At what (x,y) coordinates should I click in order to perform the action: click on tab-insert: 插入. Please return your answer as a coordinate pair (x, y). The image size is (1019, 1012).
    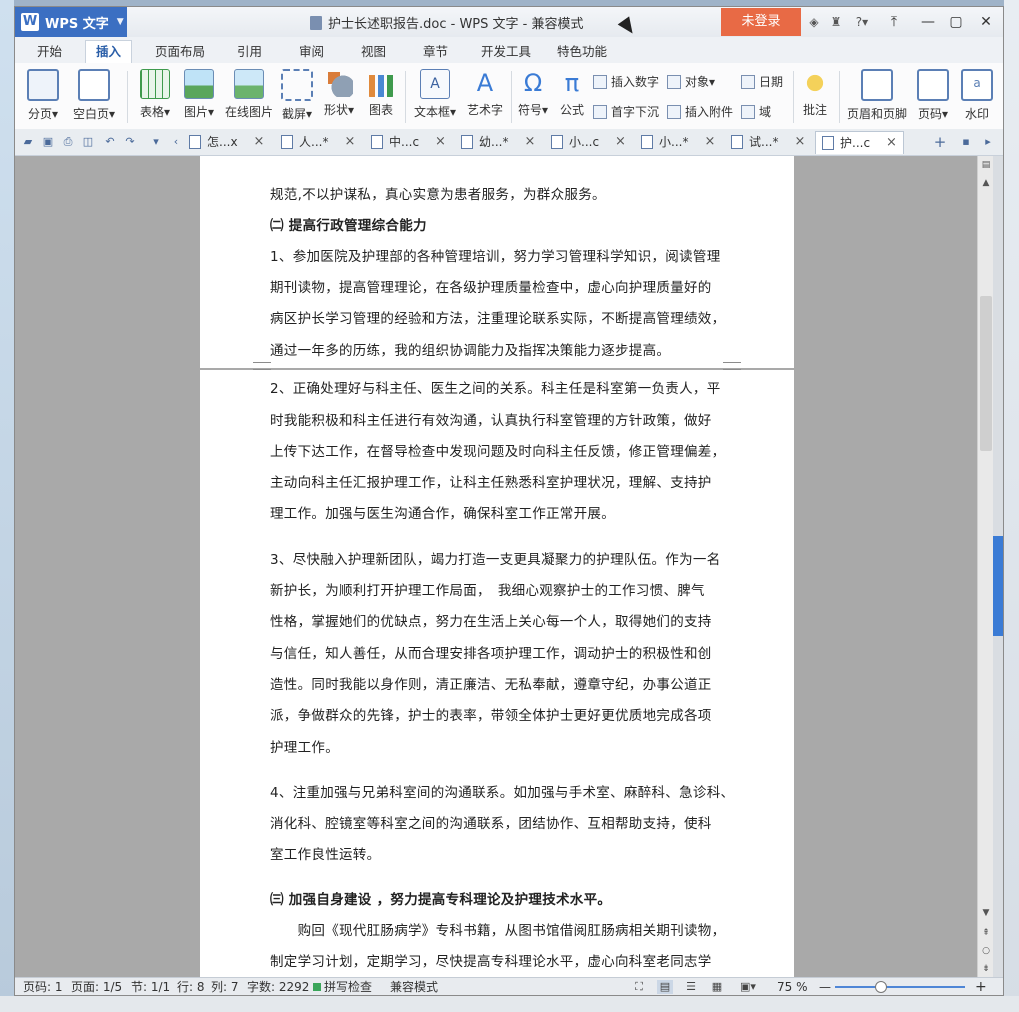
    Looking at the image, I should click on (109, 51).